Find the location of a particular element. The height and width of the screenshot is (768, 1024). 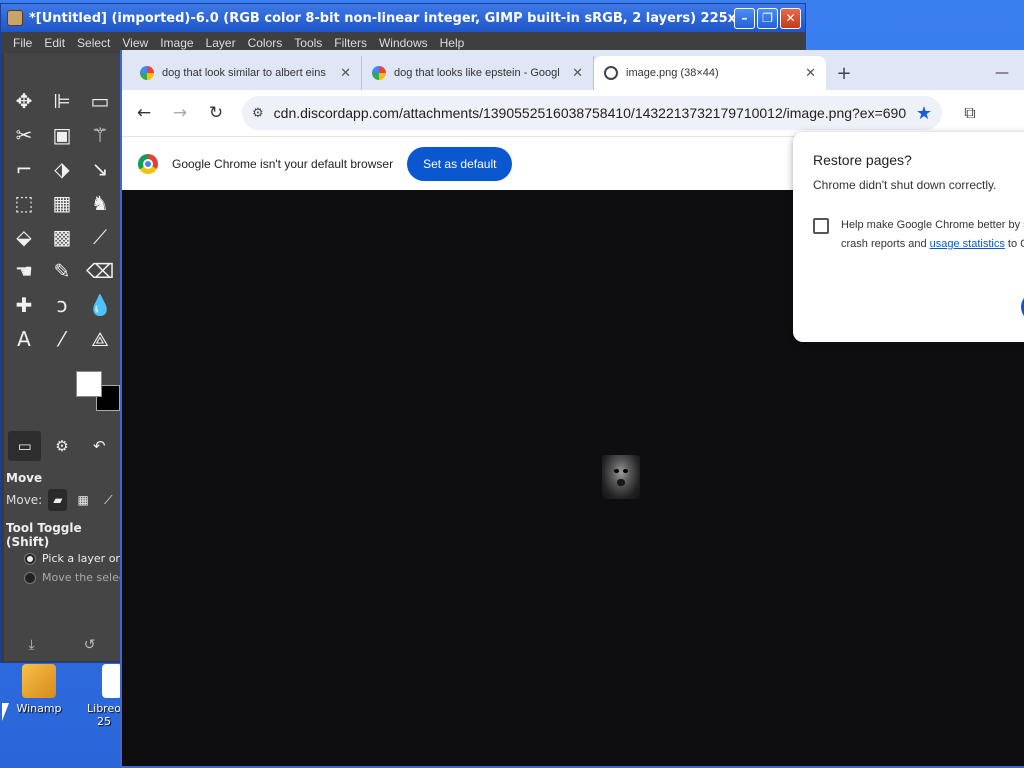

tab-label: image.png (38×44) is located at coordinates (672, 73).